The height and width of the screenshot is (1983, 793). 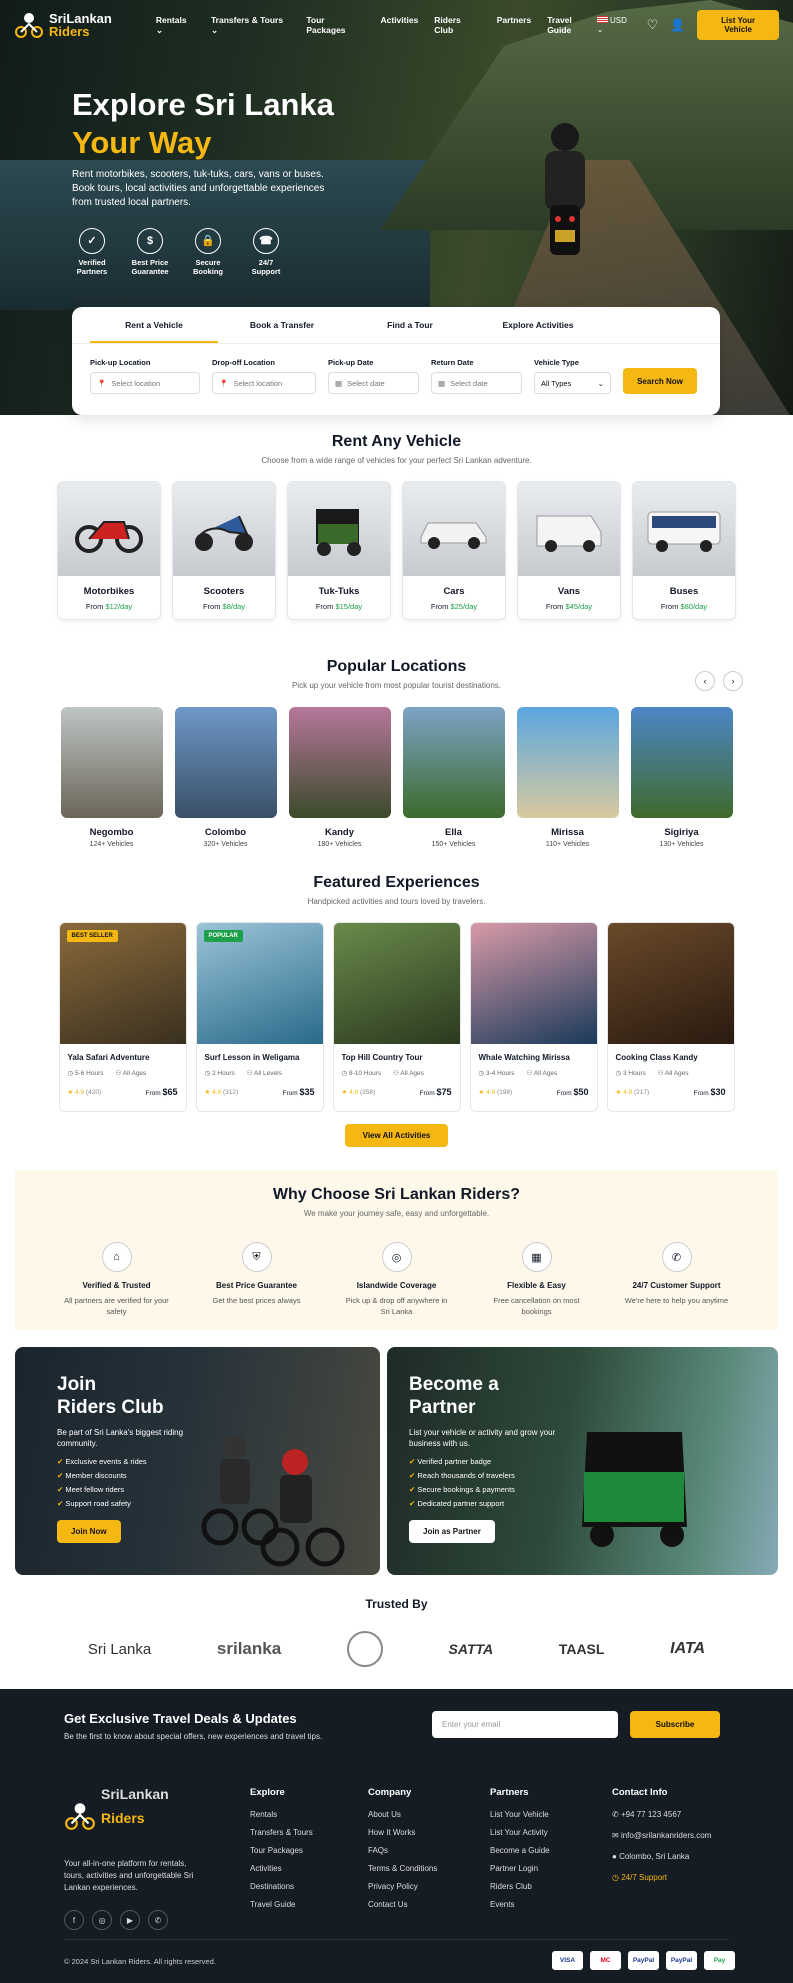 What do you see at coordinates (660, 381) in the screenshot?
I see `search-now-button: Search Now` at bounding box center [660, 381].